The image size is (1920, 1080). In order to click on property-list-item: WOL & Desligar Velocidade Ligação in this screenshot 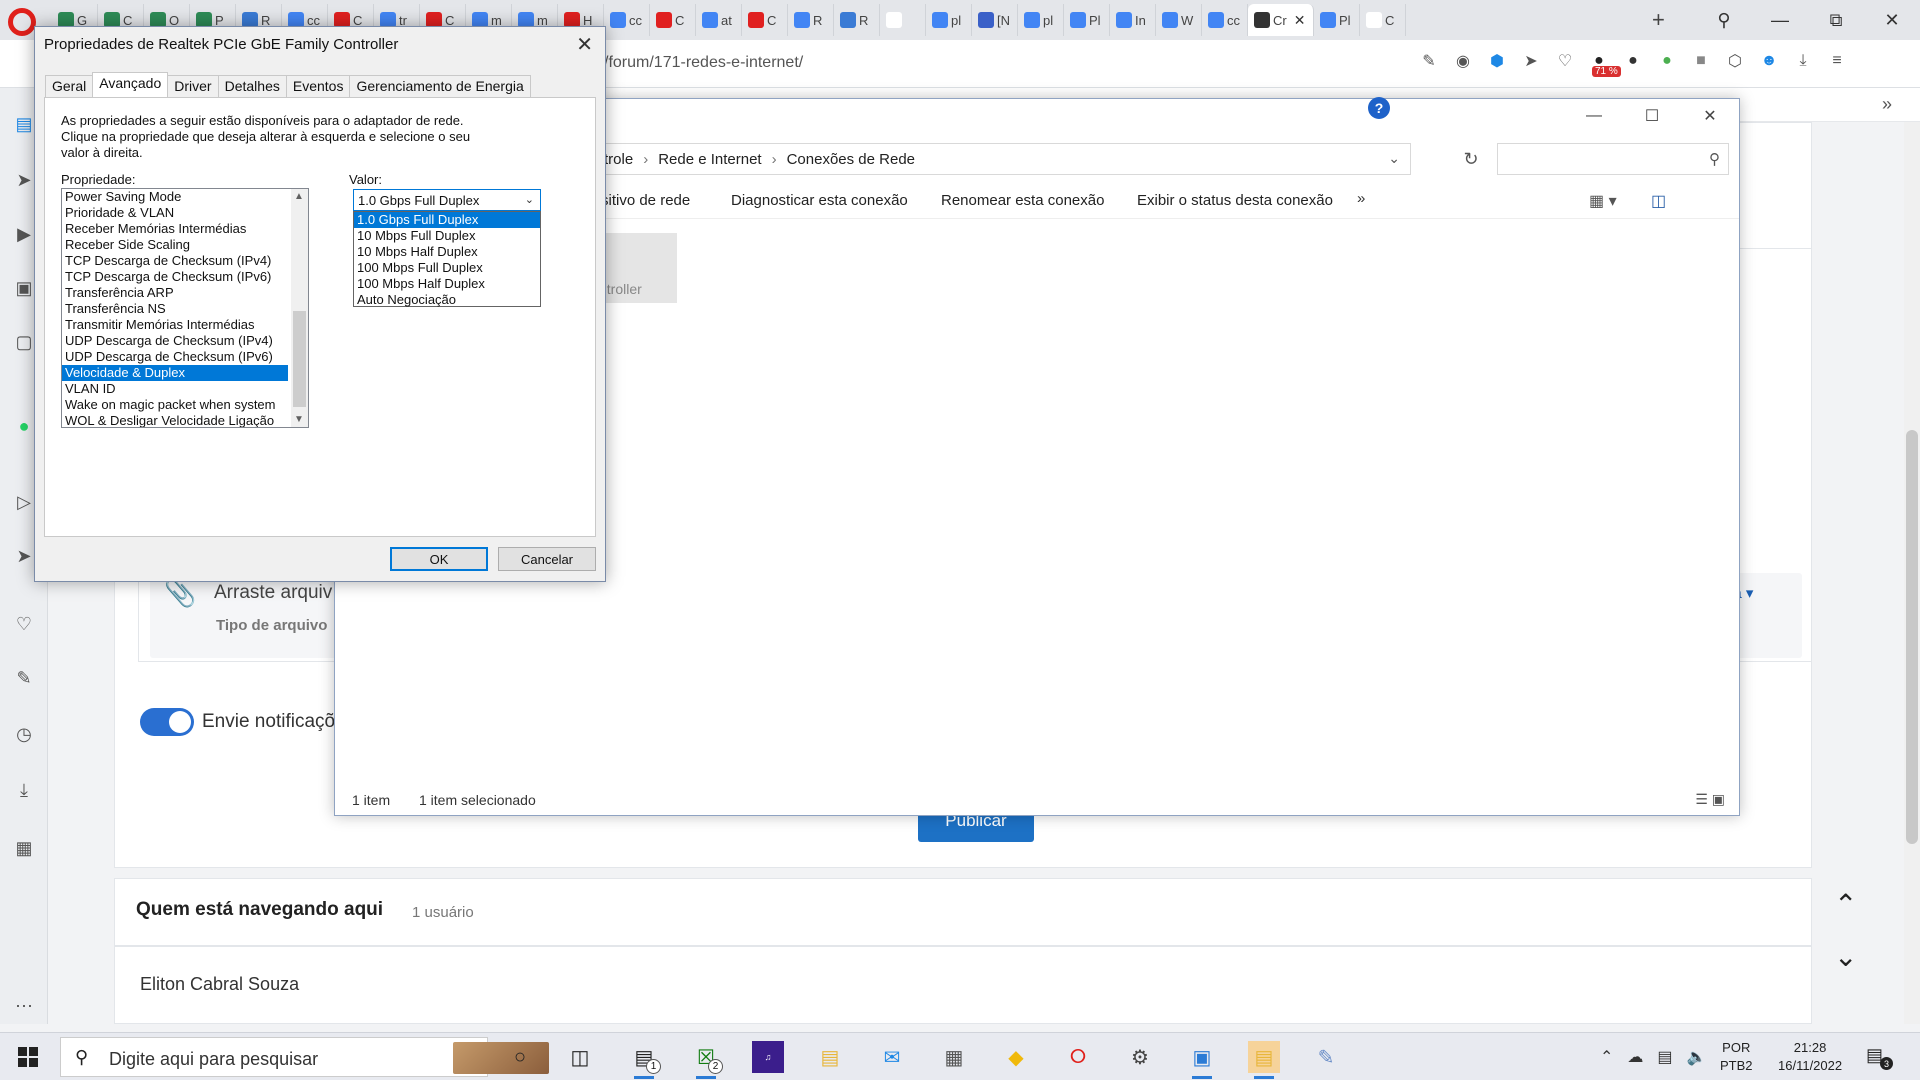, I will do `click(175, 420)`.